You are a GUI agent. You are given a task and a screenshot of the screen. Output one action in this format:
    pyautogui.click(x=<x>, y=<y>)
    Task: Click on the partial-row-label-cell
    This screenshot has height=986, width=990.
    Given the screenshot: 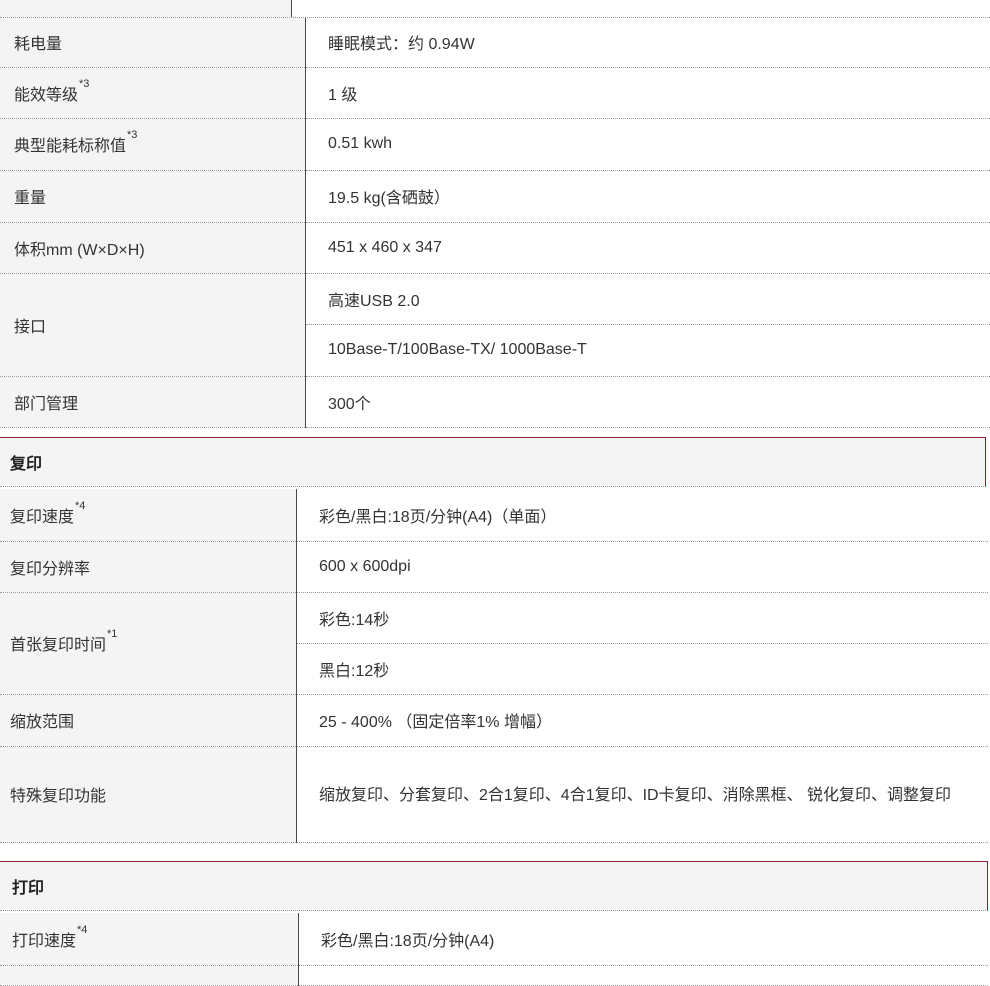 What is the action you would take?
    pyautogui.click(x=146, y=8)
    